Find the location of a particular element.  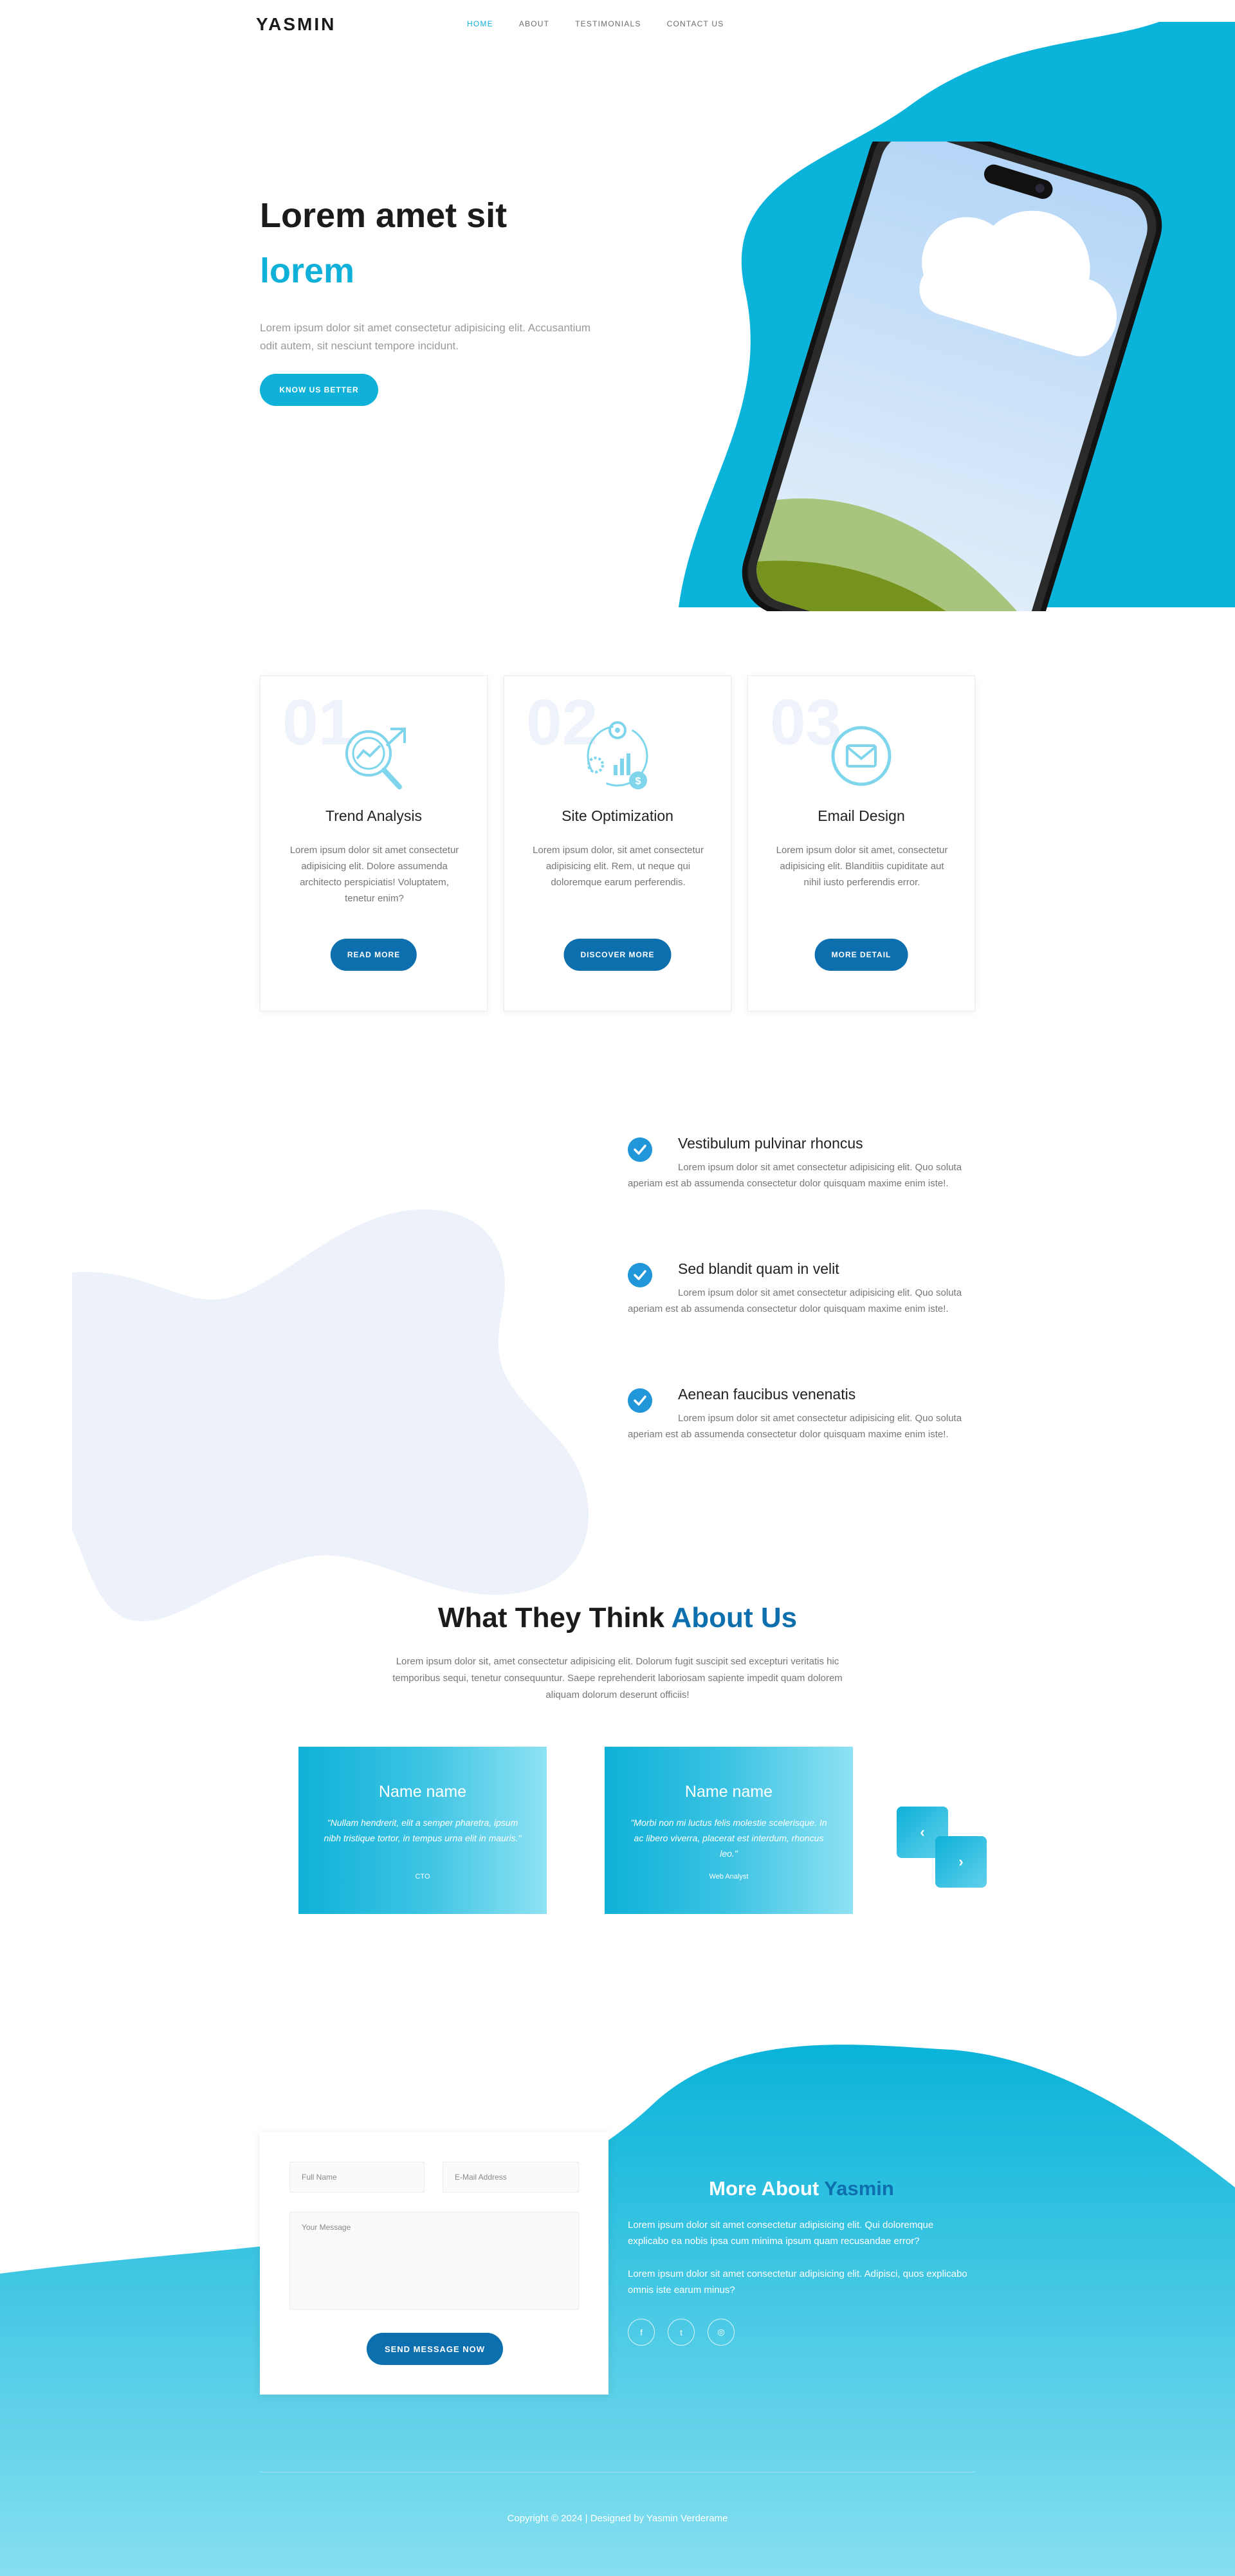

email-design-icon is located at coordinates (861, 756).